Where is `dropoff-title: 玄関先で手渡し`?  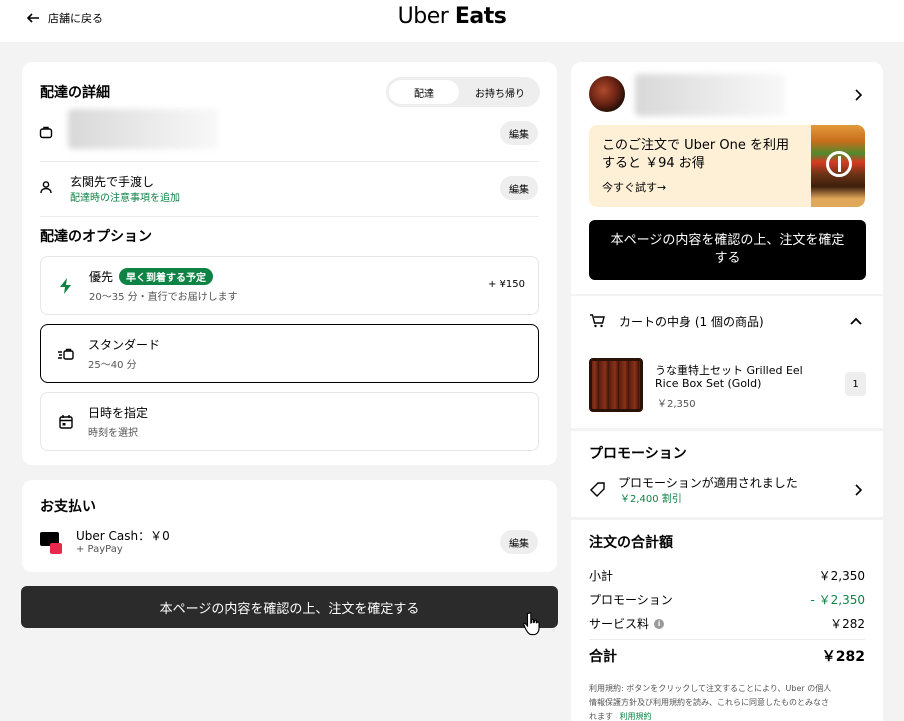 dropoff-title: 玄関先で手渡し is located at coordinates (112, 182).